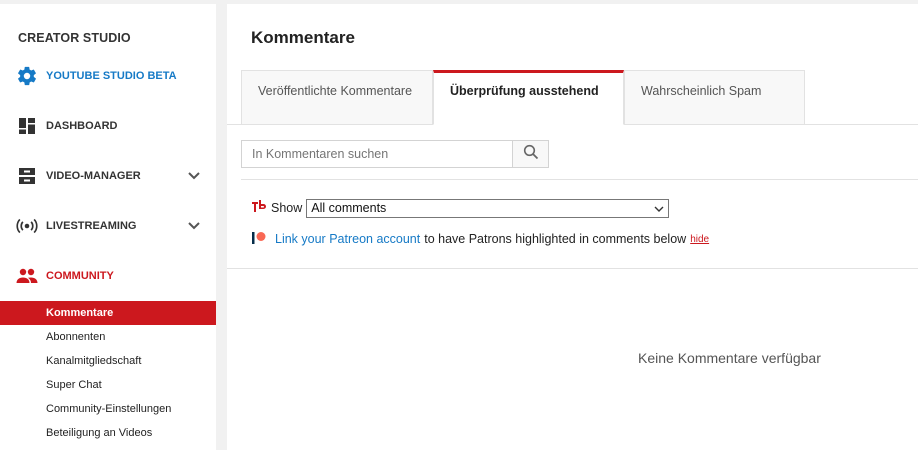 This screenshot has width=918, height=450. I want to click on empty-state-message: Keine Kommentare verfügbar, so click(729, 358).